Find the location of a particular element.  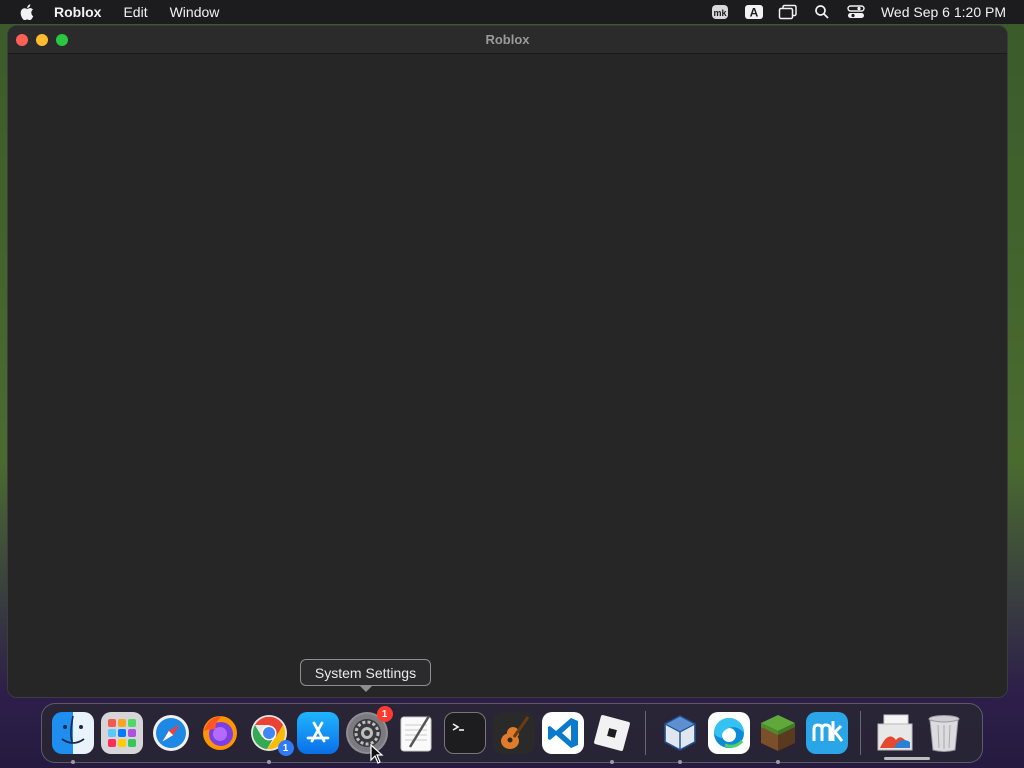

app-store-icon is located at coordinates (317, 733).